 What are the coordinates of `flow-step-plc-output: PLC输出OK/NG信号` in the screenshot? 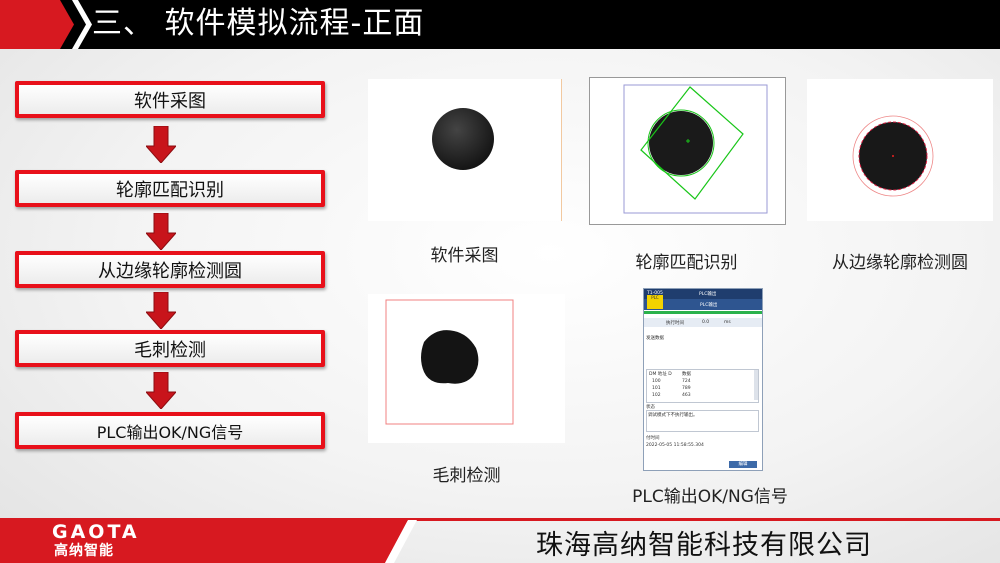 It's located at (170, 430).